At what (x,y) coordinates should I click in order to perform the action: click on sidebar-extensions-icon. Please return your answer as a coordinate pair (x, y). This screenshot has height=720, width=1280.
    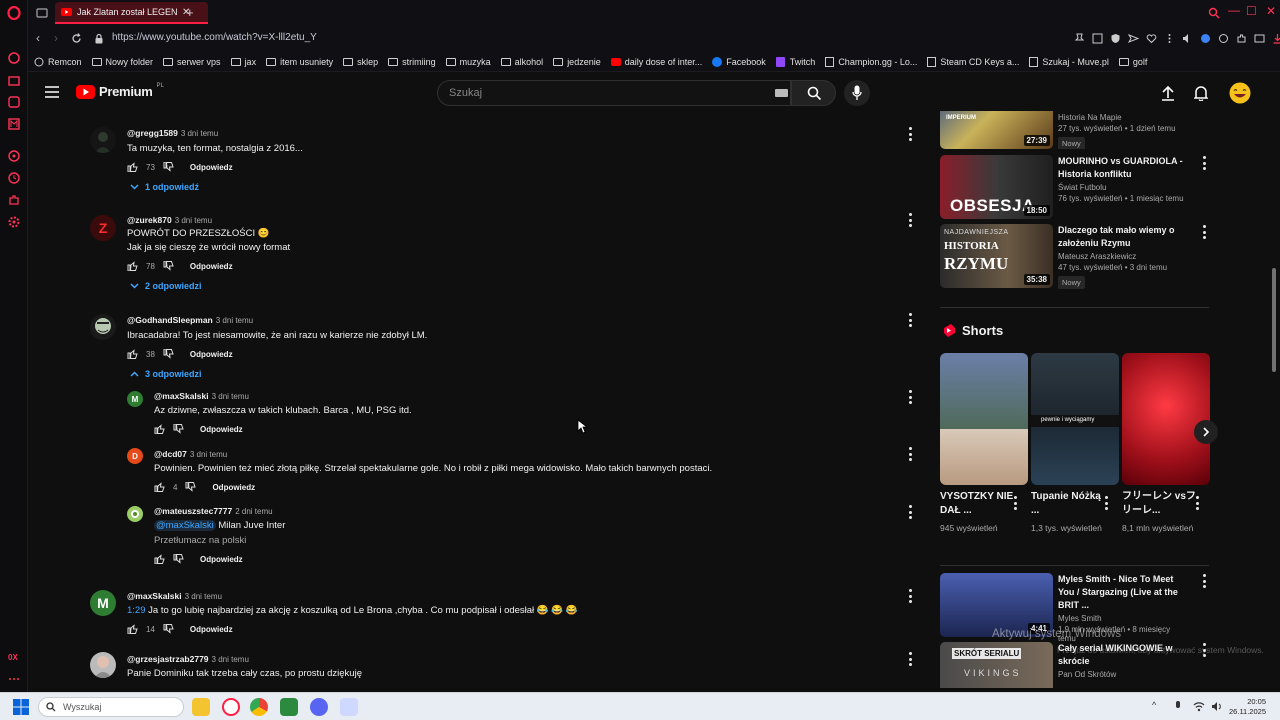
    Looking at the image, I should click on (14, 200).